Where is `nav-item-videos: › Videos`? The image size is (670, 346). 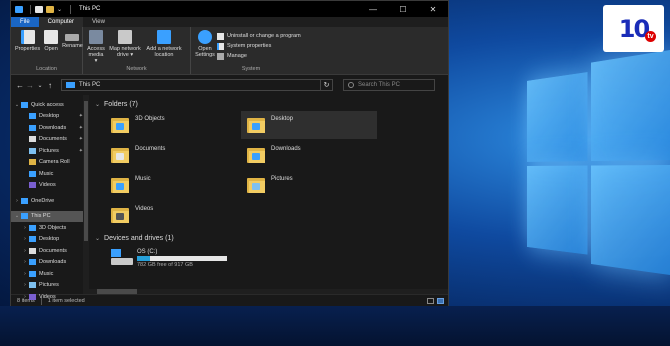 nav-item-videos: › Videos is located at coordinates (50, 297).